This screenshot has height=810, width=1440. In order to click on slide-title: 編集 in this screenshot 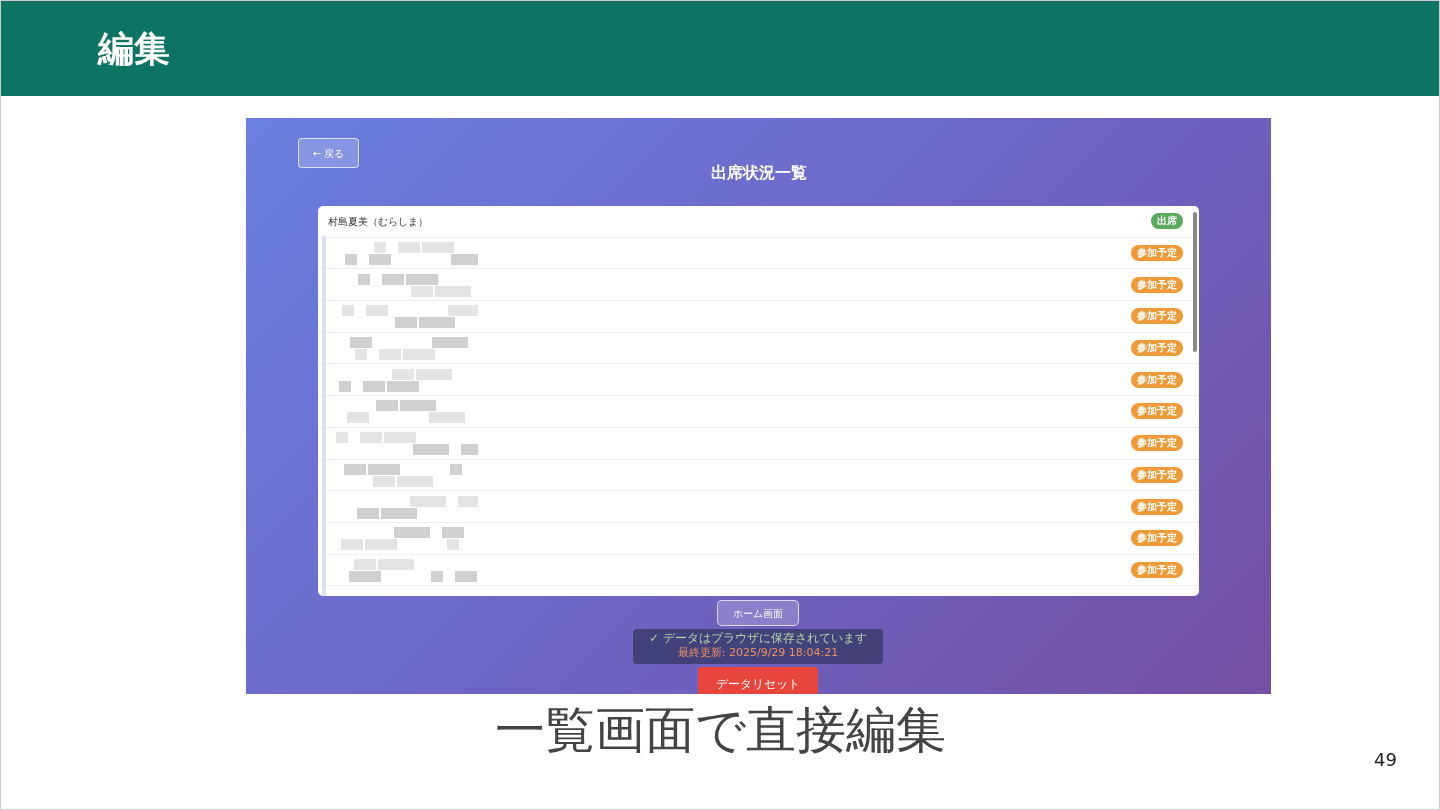, I will do `click(134, 48)`.